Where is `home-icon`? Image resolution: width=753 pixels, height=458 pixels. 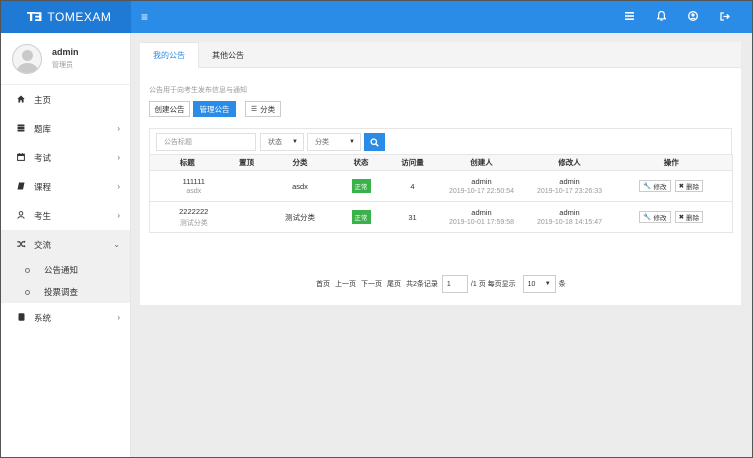
home-icon is located at coordinates (21, 100).